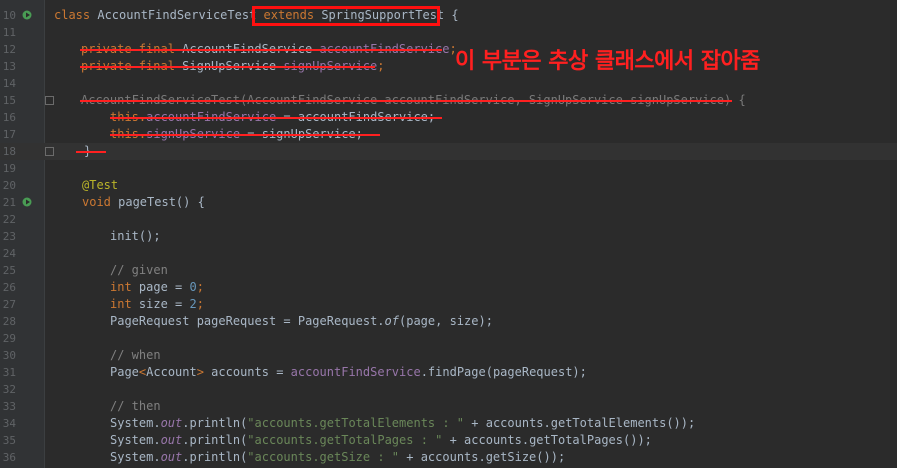 The height and width of the screenshot is (468, 897). What do you see at coordinates (9, 355) in the screenshot?
I see `line-number: 30` at bounding box center [9, 355].